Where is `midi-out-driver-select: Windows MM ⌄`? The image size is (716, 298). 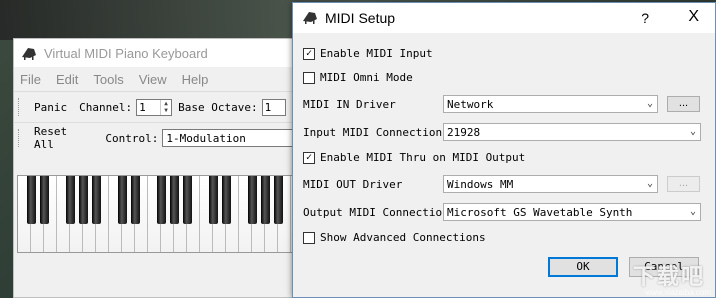
midi-out-driver-select: Windows MM ⌄ is located at coordinates (550, 184).